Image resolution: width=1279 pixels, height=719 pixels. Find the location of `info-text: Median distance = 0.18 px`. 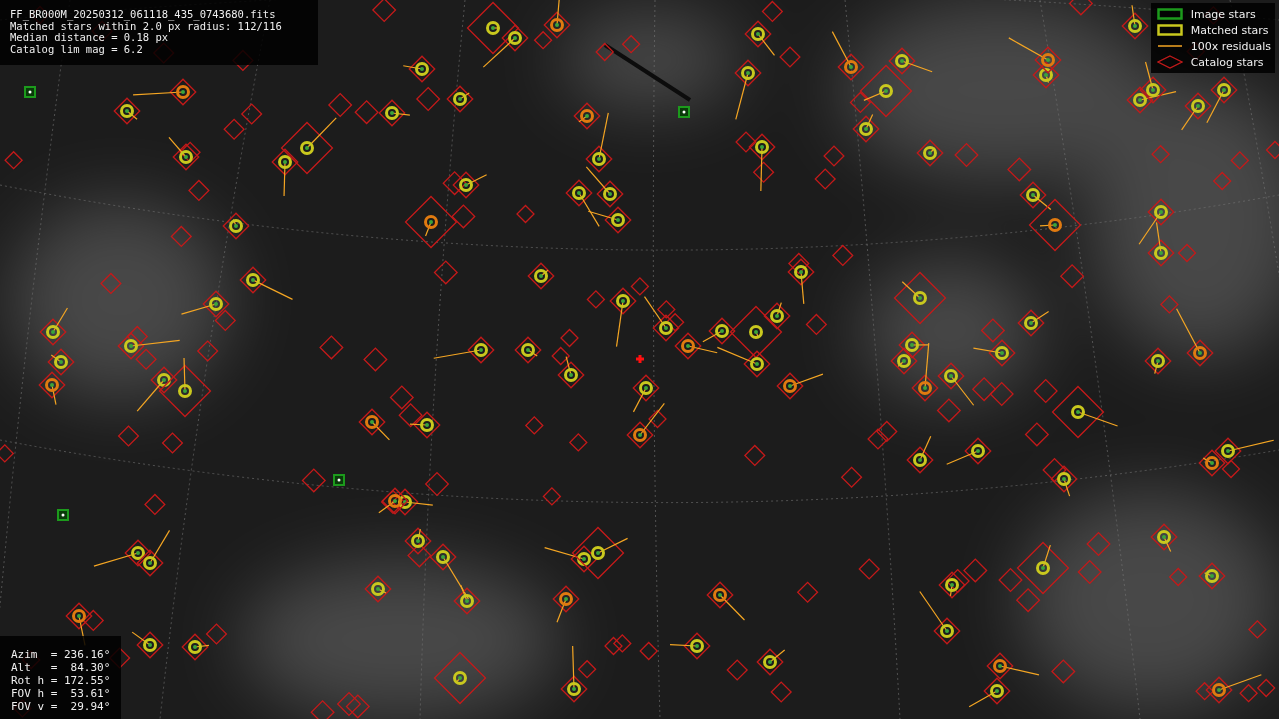

info-text: Median distance = 0.18 px is located at coordinates (89, 38).